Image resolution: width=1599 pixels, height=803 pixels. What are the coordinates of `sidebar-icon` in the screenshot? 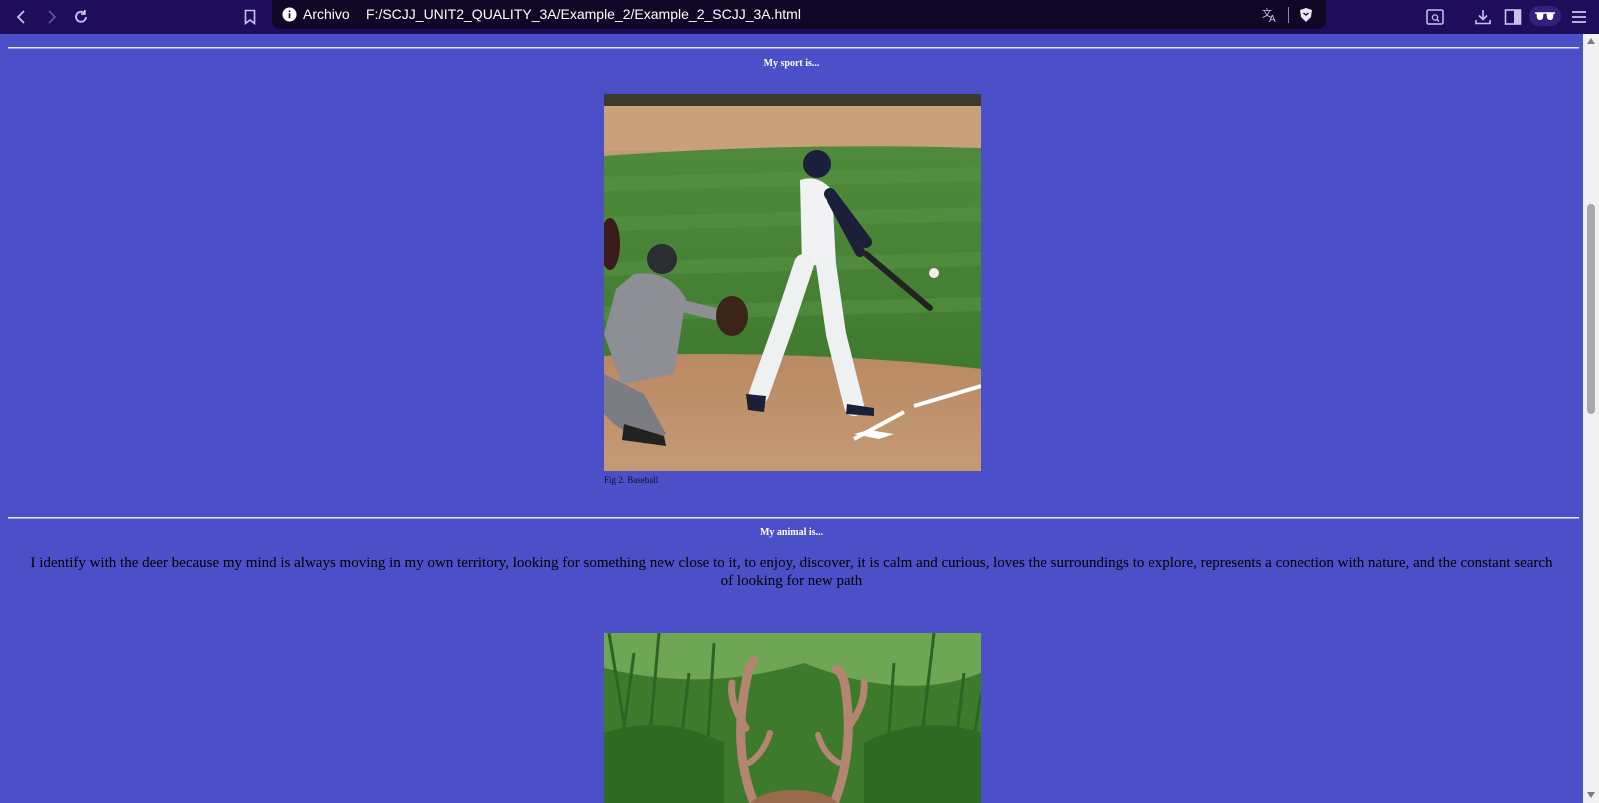 It's located at (1513, 17).